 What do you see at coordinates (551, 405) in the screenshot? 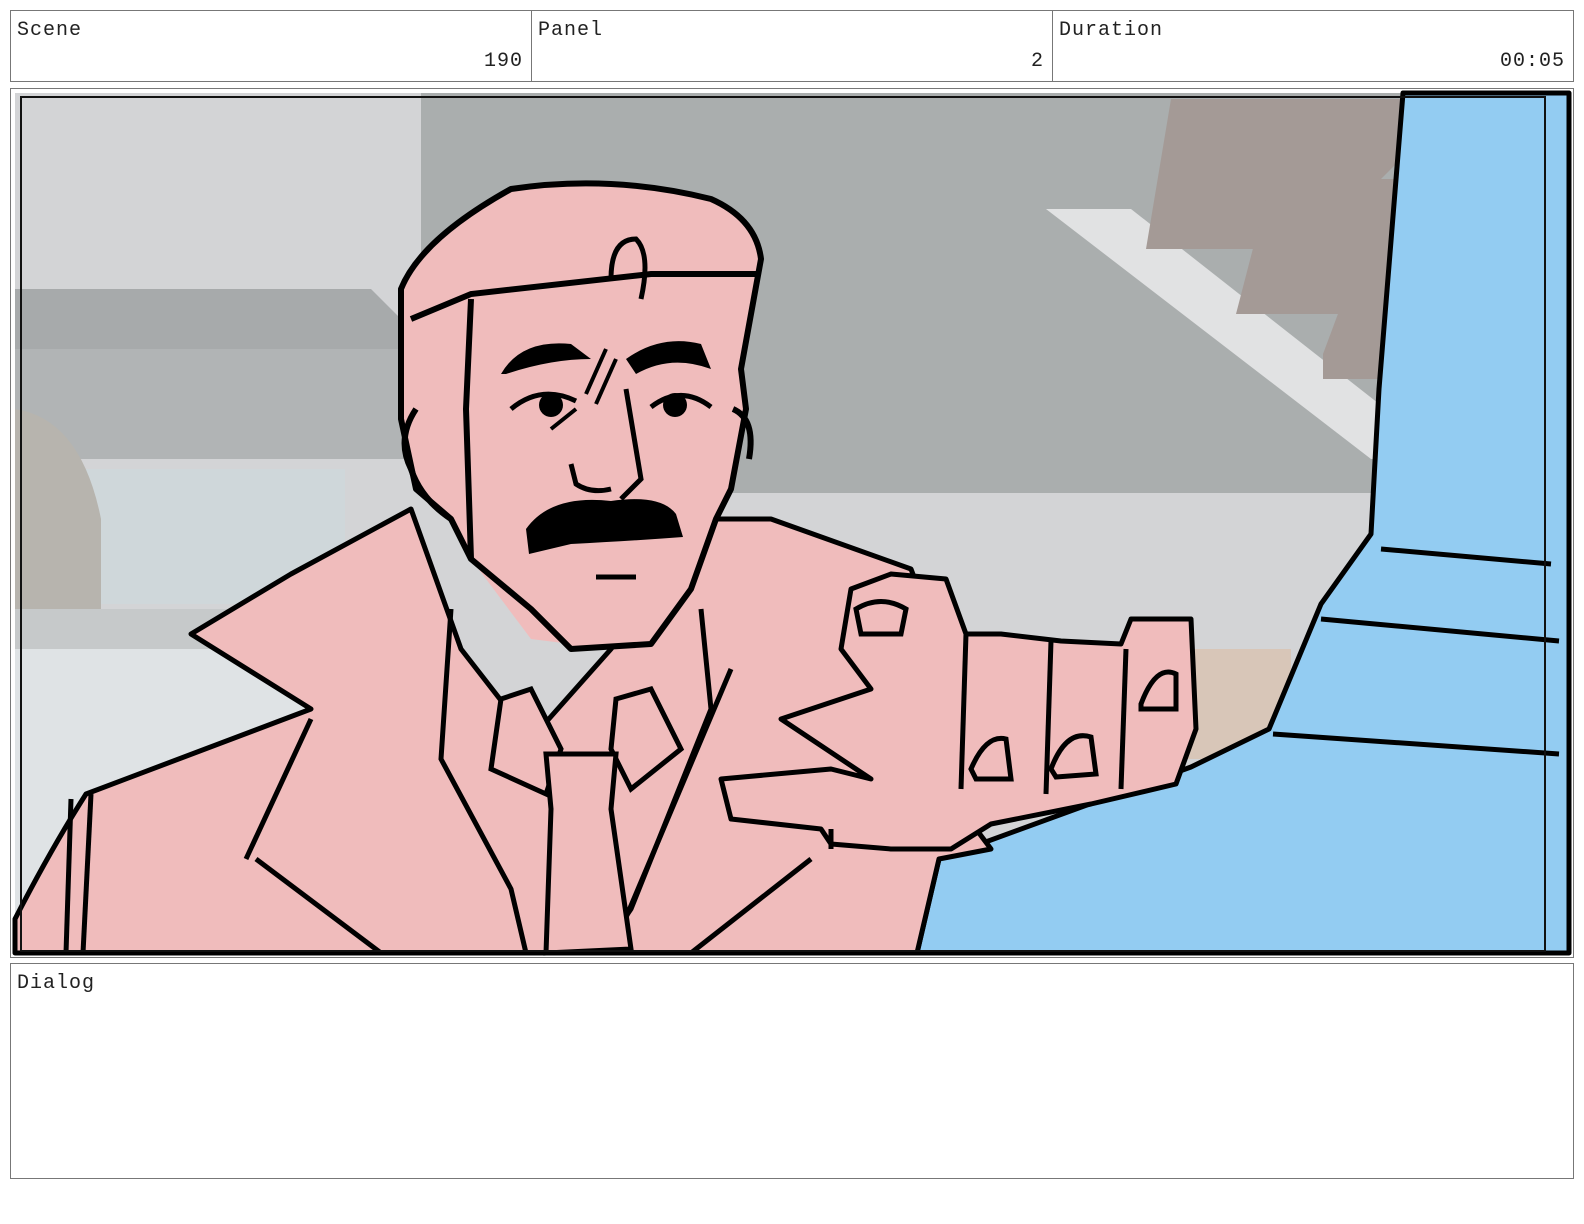
I see `eye-left` at bounding box center [551, 405].